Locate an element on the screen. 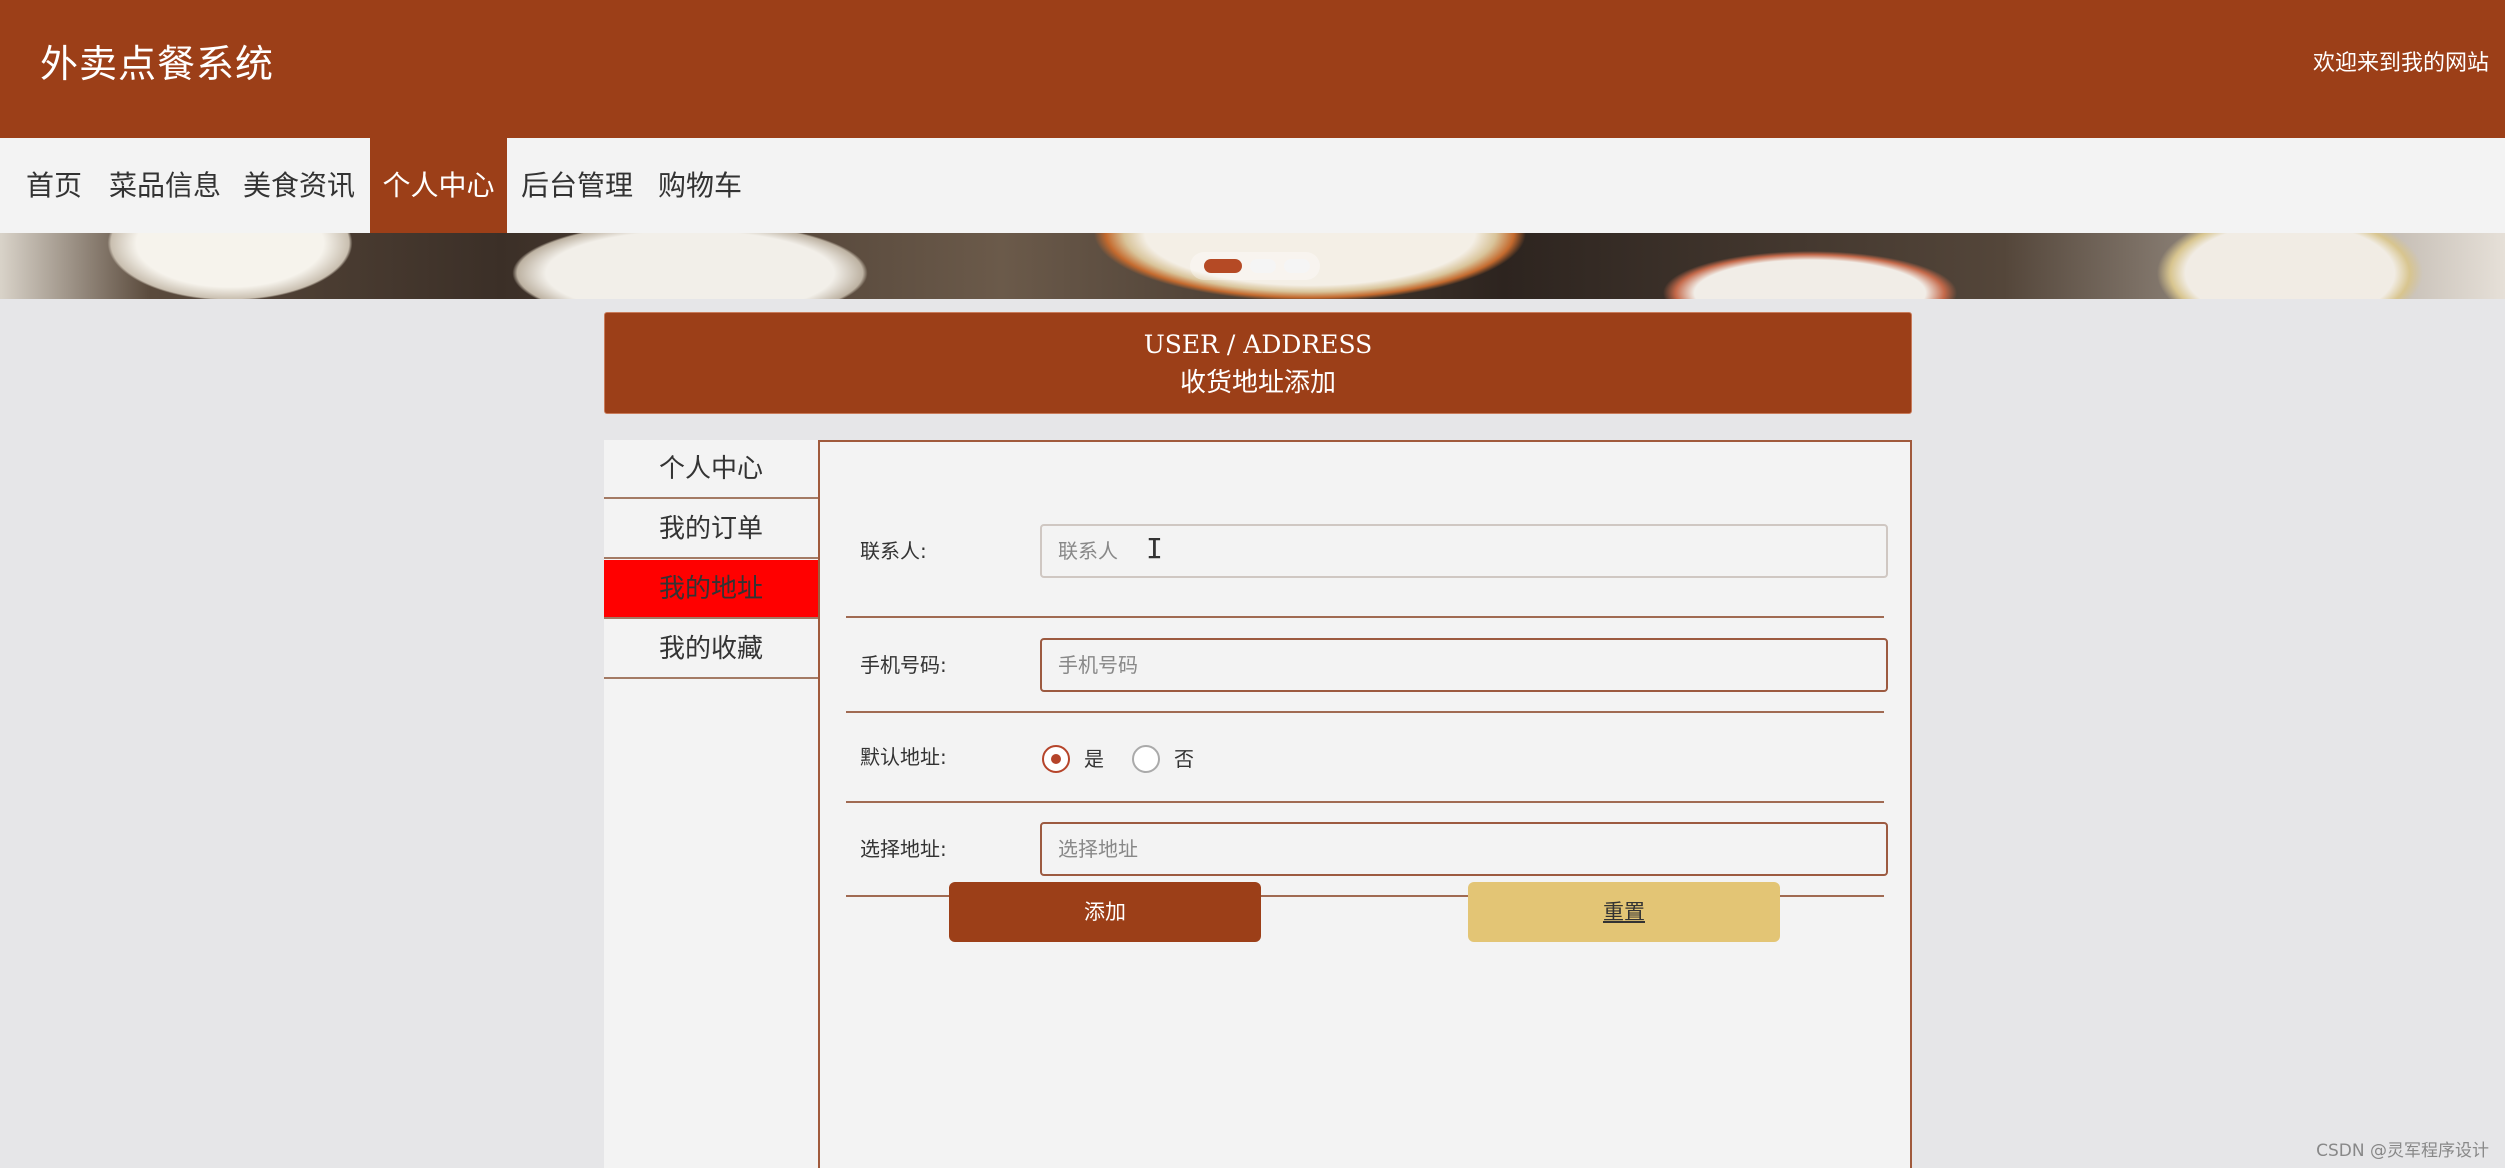  page-title-en: USER / ADDRESS is located at coordinates (1258, 344).